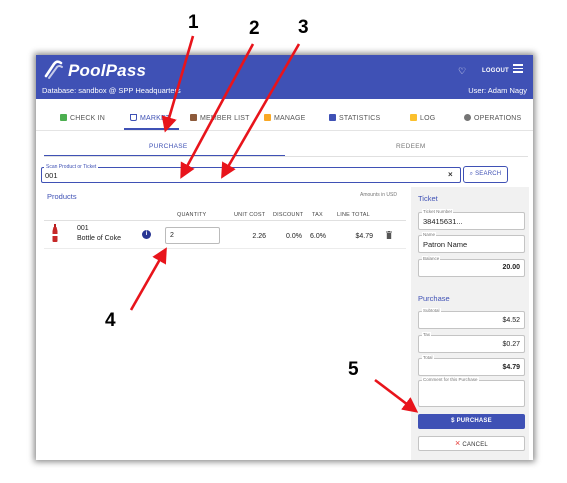 This screenshot has width=567, height=483. Describe the element at coordinates (193, 22) in the screenshot. I see `callout-number-1: 1` at that location.